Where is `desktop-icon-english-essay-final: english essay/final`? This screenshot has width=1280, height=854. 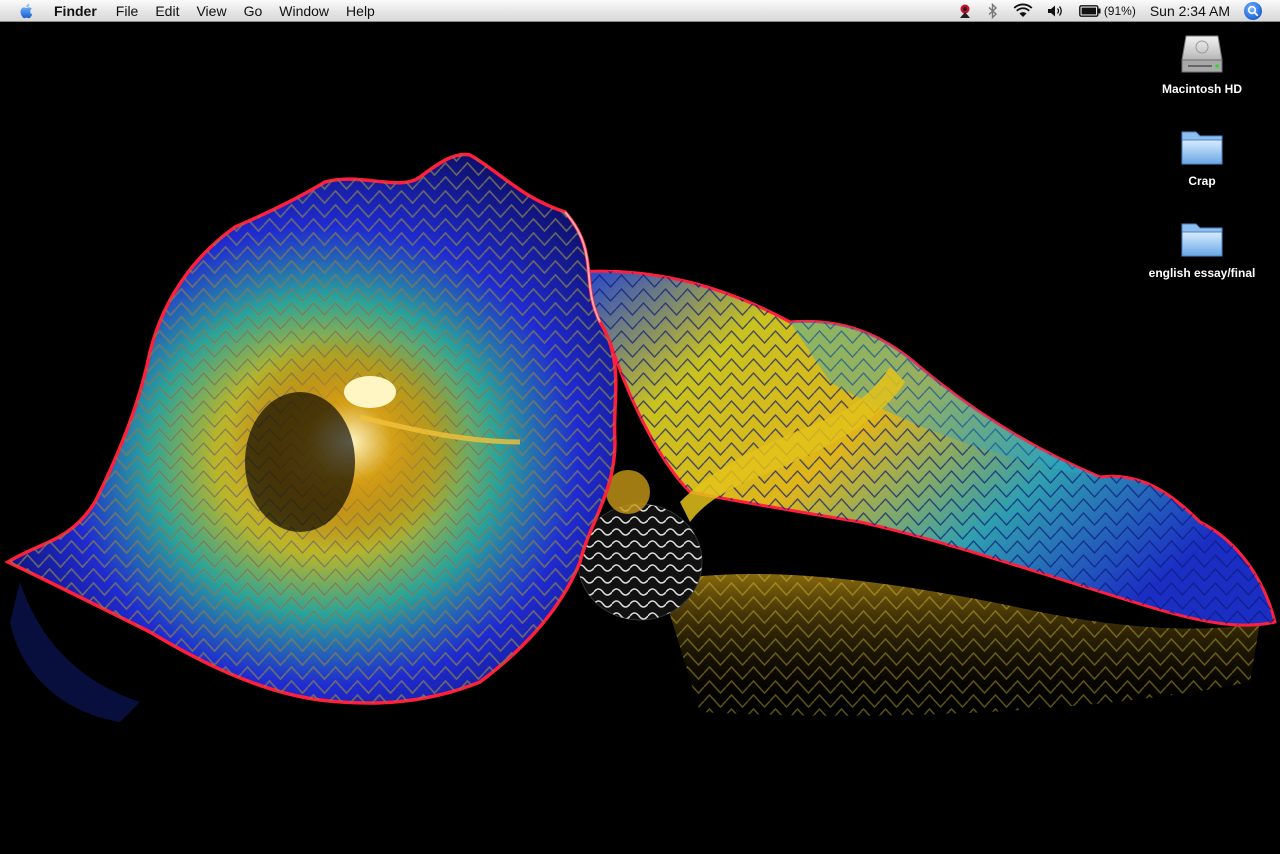 desktop-icon-english-essay-final: english essay/final is located at coordinates (1202, 247).